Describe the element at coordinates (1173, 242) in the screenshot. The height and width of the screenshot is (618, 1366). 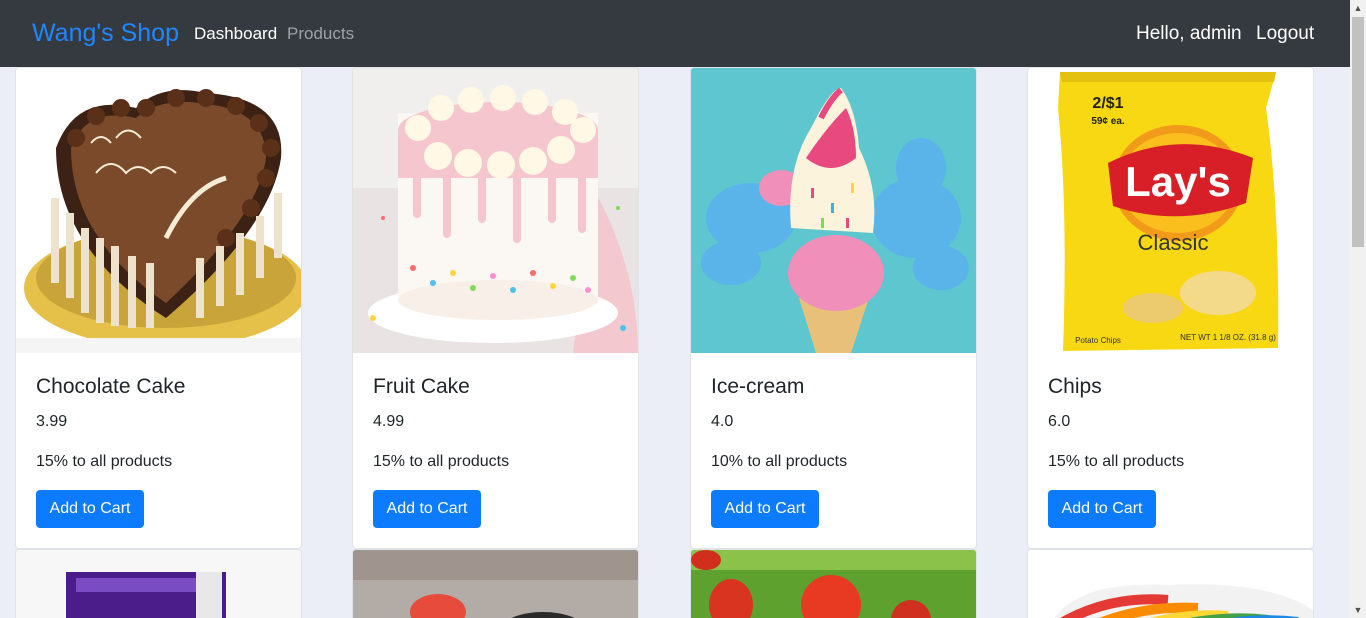
I see `svg-text: Classic` at that location.